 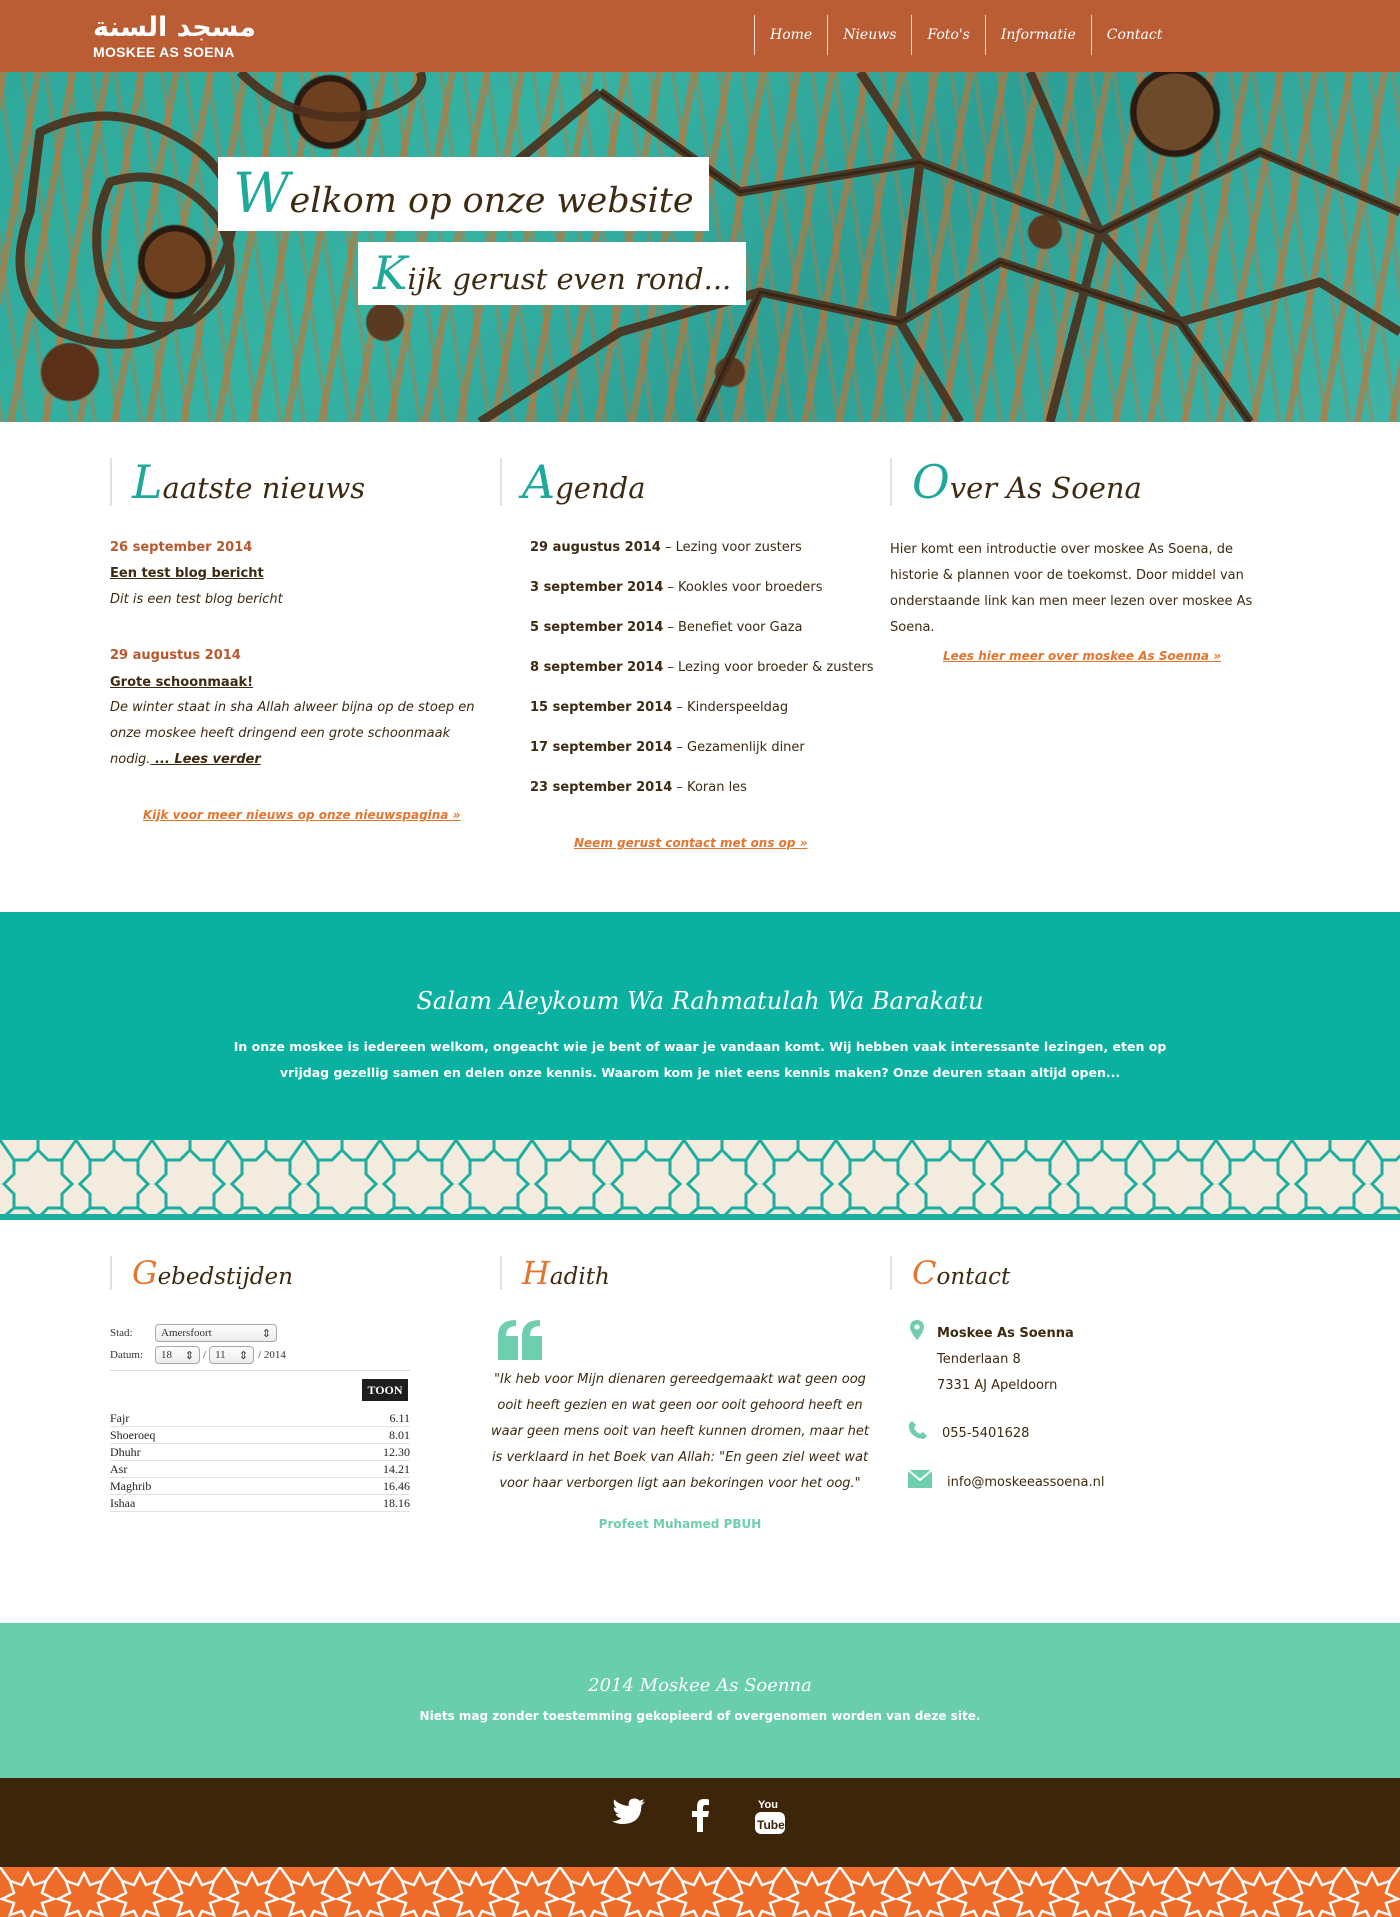 What do you see at coordinates (216, 1333) in the screenshot?
I see `city-select: Amersfoort ⇕` at bounding box center [216, 1333].